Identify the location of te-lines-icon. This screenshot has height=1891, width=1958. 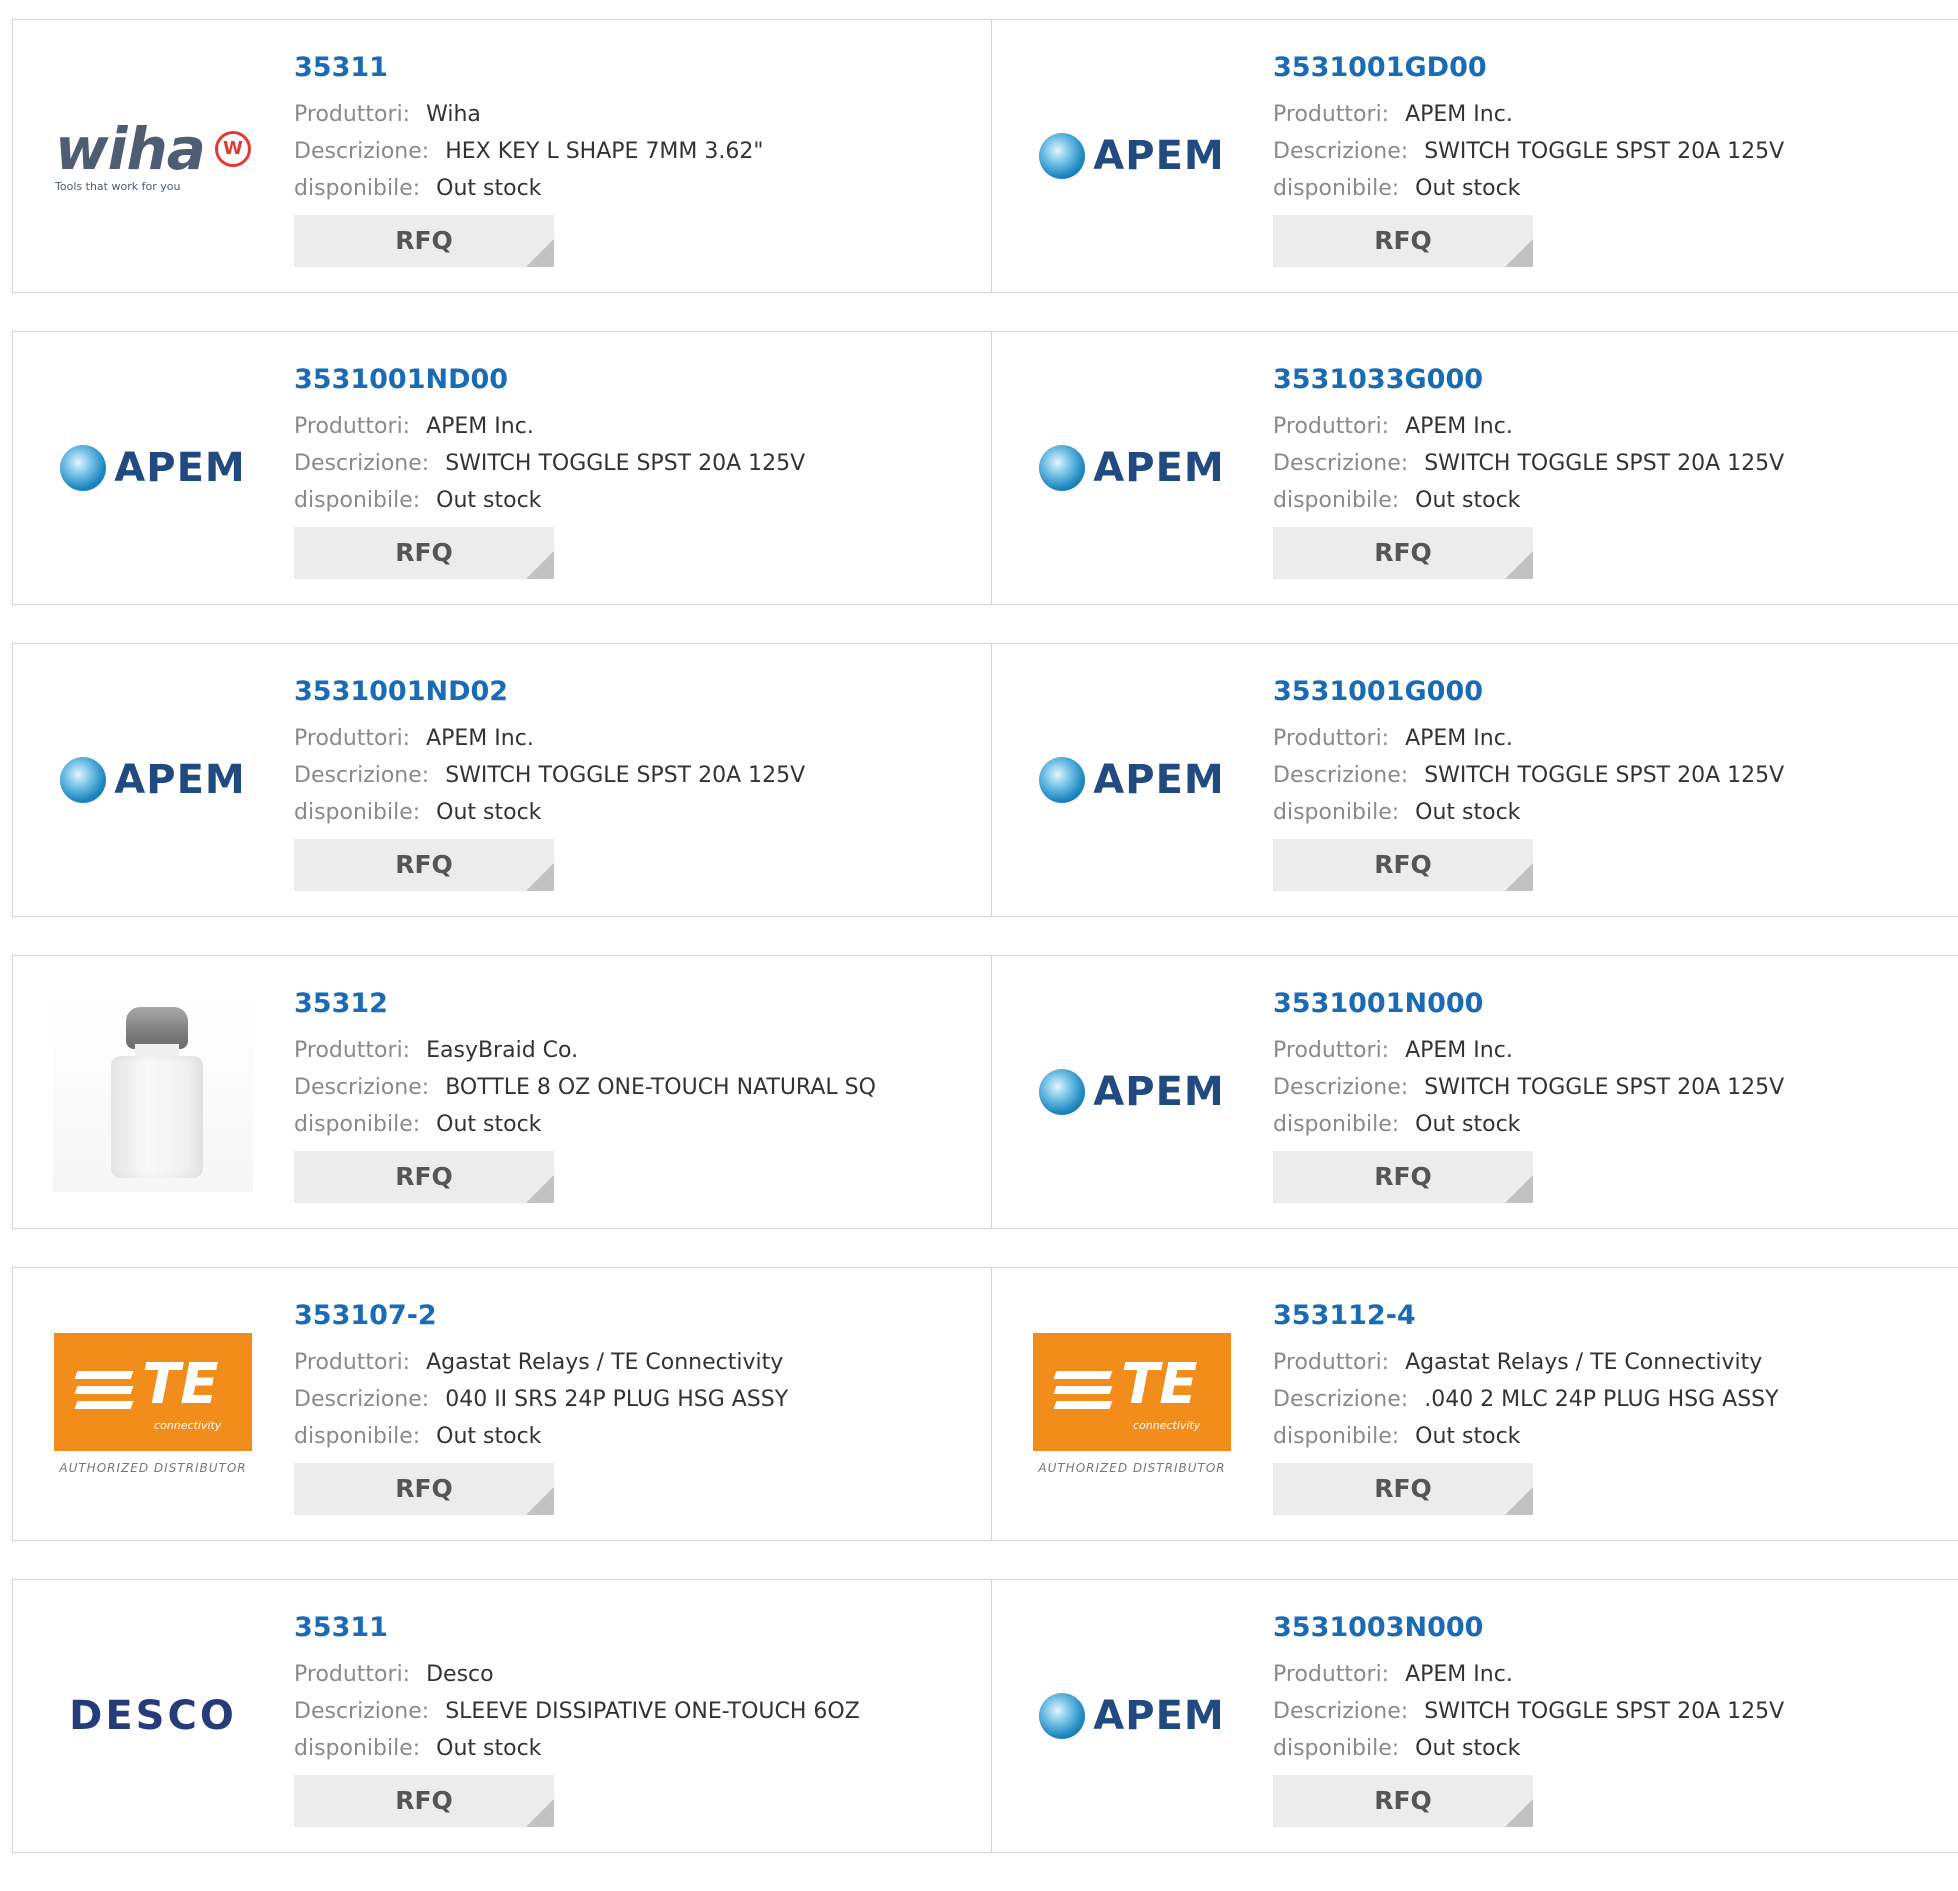
(1083, 1393).